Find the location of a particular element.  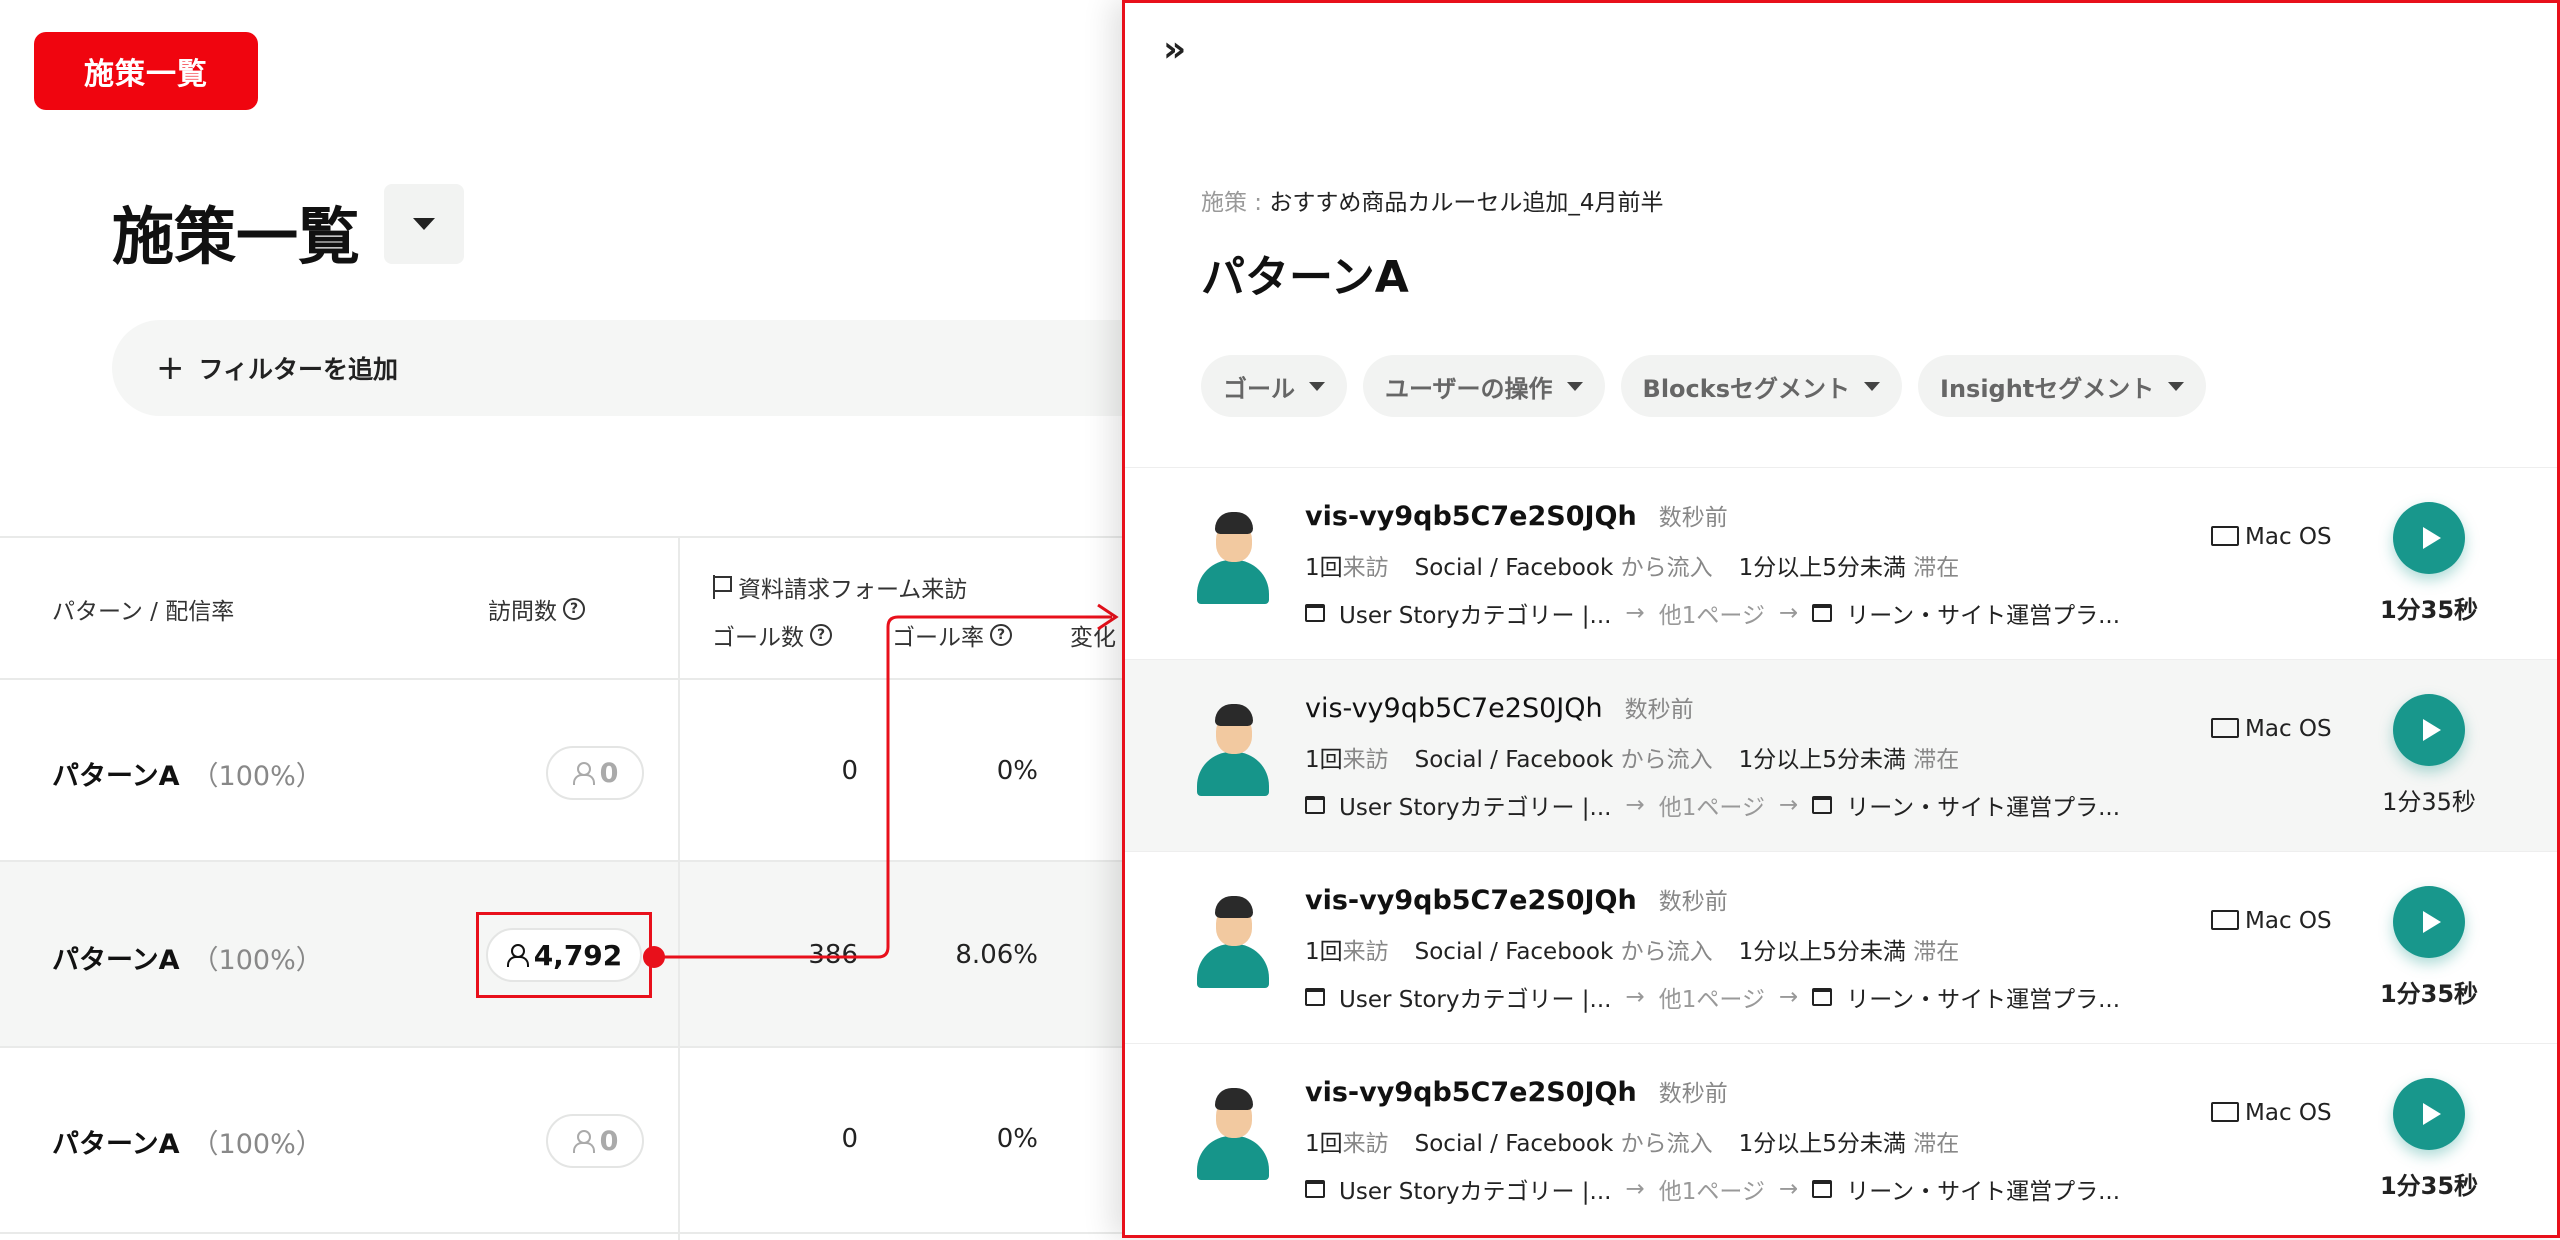

chip-insight-segment: Insightセグメント is located at coordinates (2062, 386).